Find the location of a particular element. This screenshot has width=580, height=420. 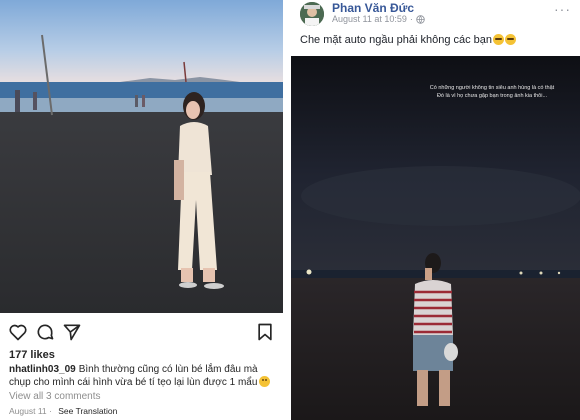

caption-username: nhatlinh03_09 is located at coordinates (42, 369).